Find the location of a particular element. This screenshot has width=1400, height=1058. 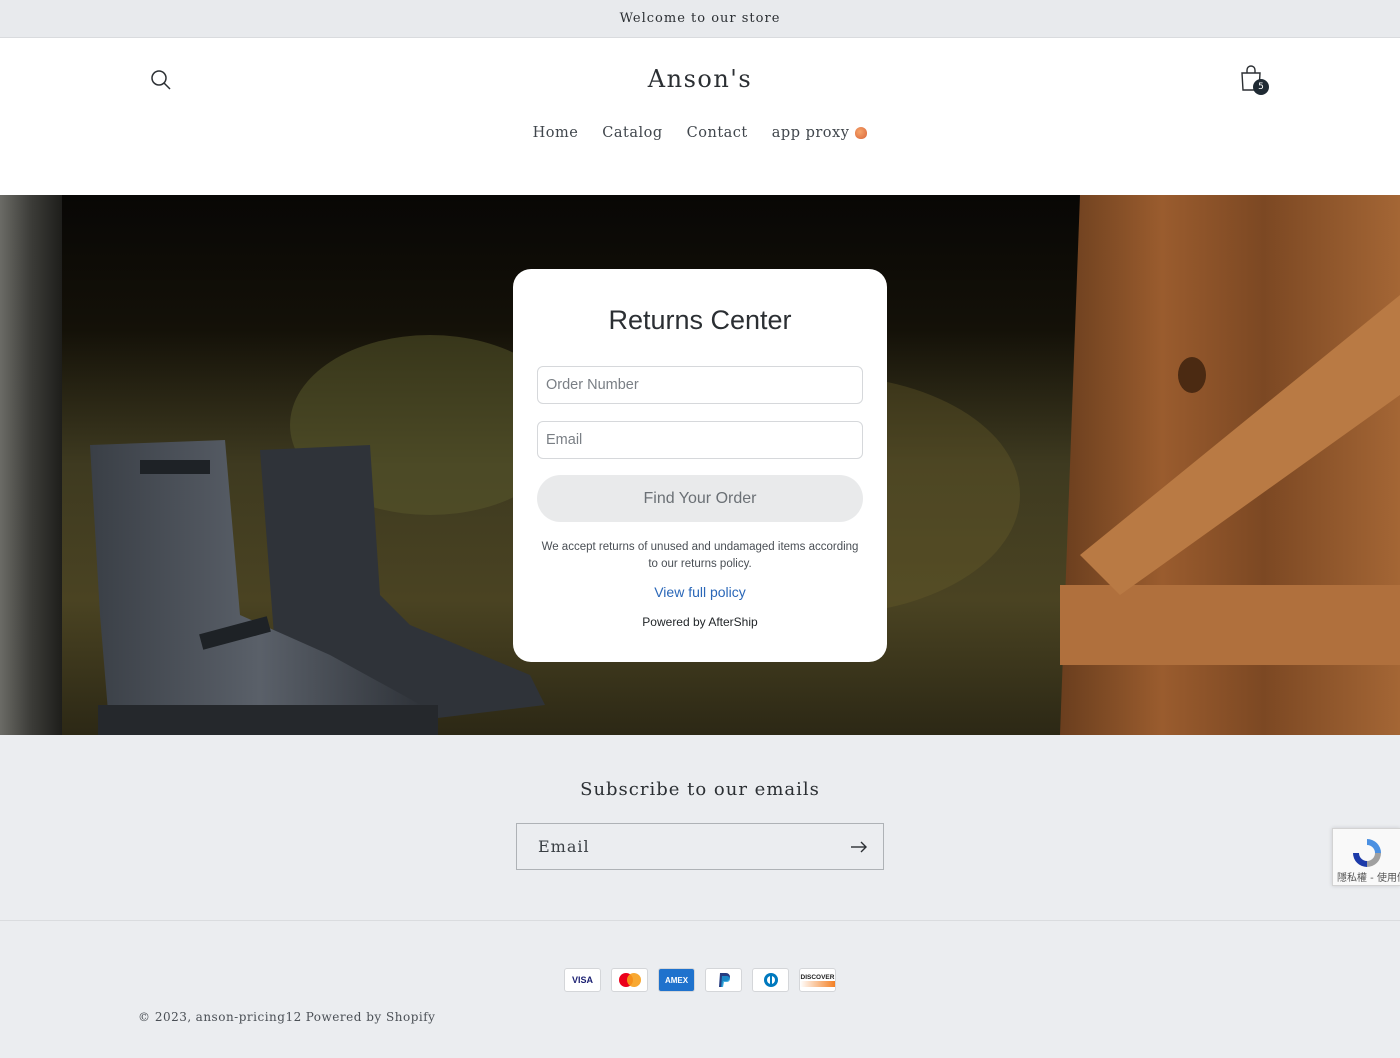

recaptcha-badge: 隱私權 - 使用條款 is located at coordinates (1366, 857).